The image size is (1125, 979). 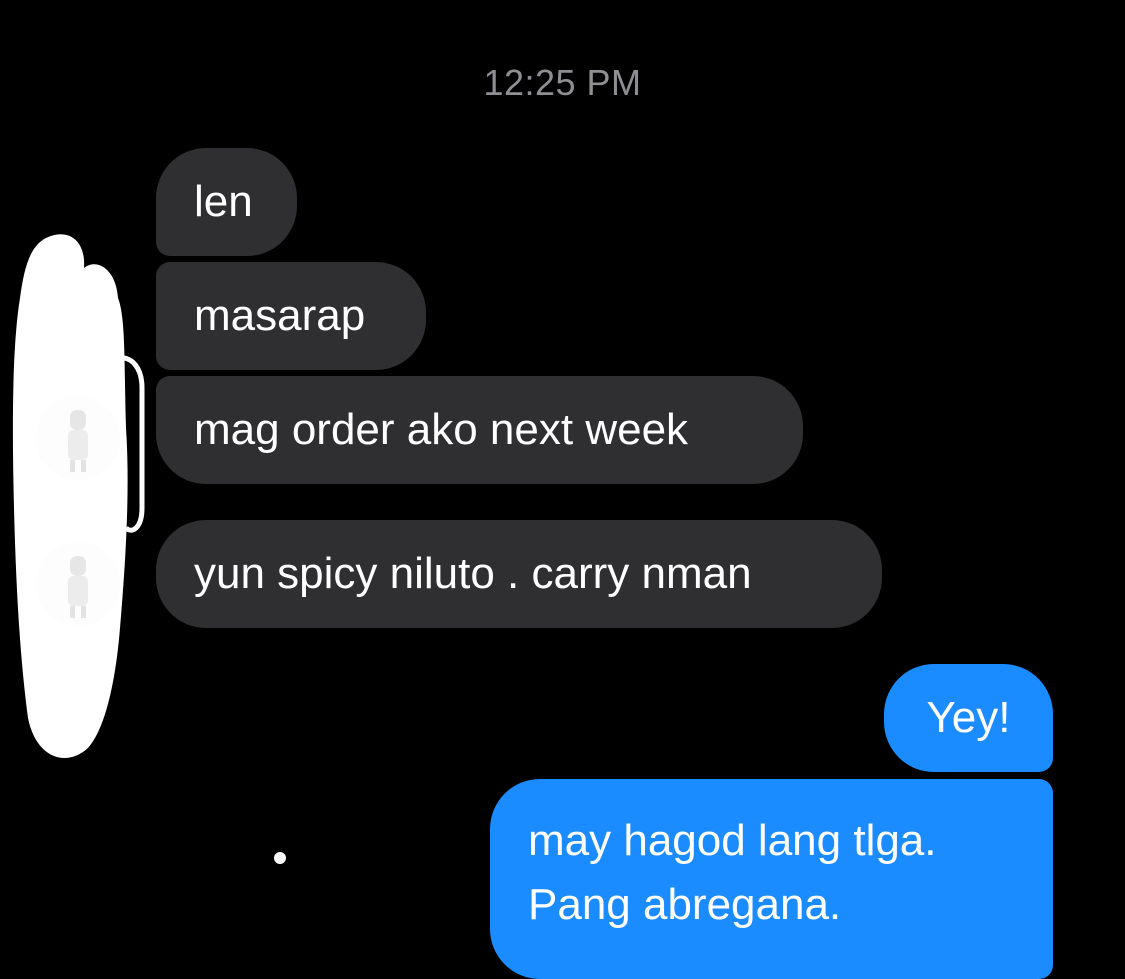 I want to click on dot-indicator, so click(x=280, y=858).